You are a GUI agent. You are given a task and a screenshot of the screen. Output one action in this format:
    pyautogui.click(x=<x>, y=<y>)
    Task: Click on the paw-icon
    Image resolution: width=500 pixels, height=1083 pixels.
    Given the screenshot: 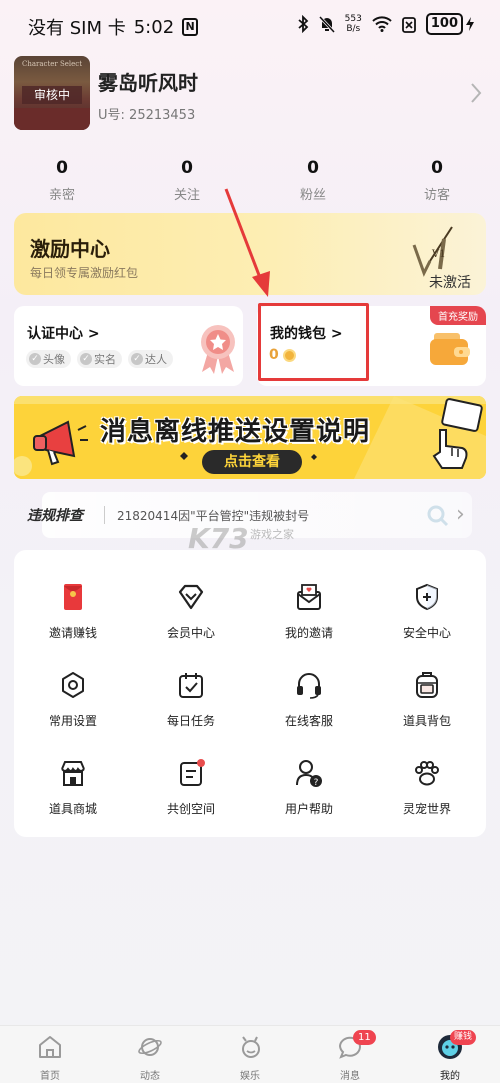 What is the action you would take?
    pyautogui.click(x=427, y=773)
    